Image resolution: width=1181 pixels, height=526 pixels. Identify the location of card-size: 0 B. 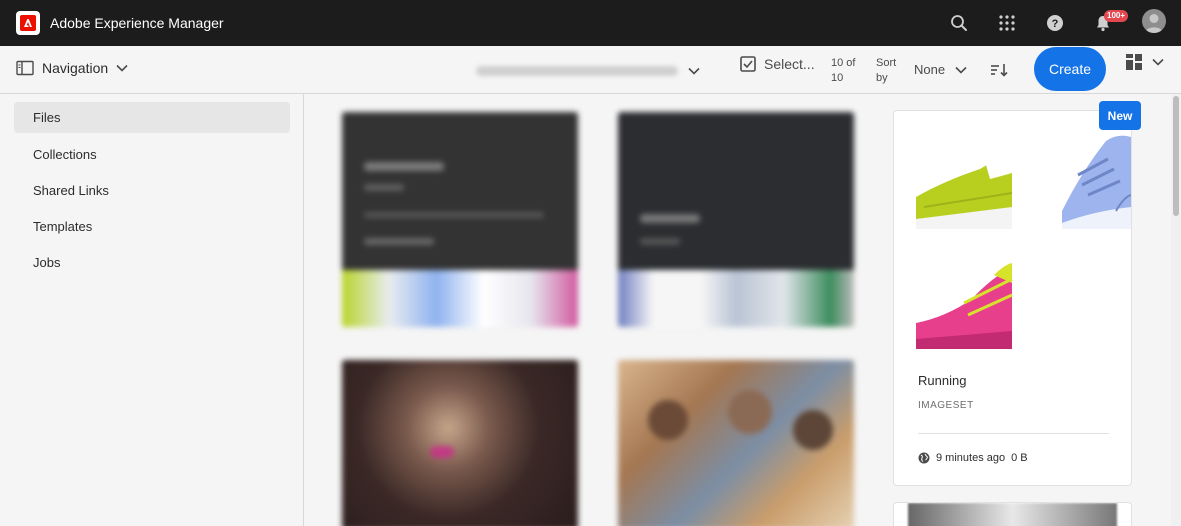
(1019, 458).